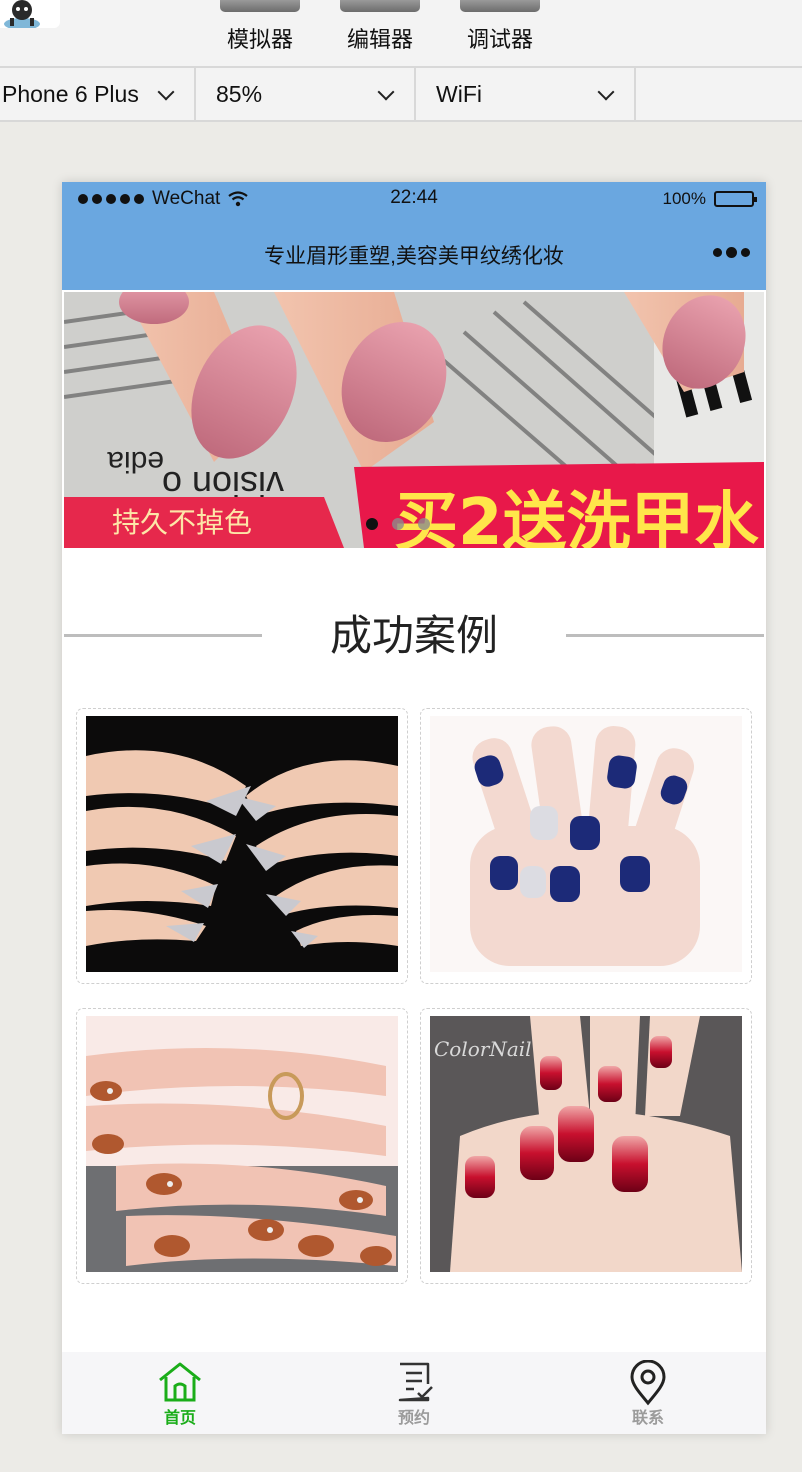 This screenshot has height=1472, width=802. I want to click on tab-contact: 联系, so click(648, 1394).